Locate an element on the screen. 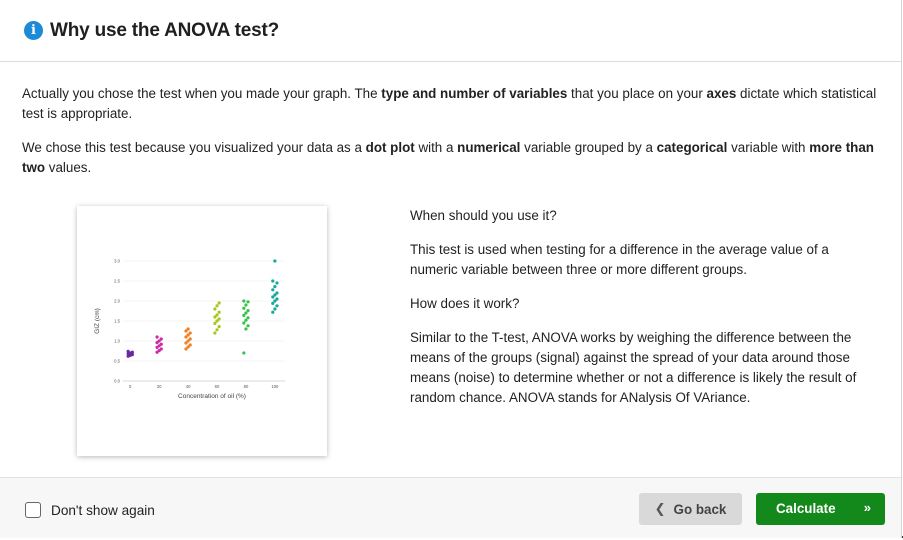 The image size is (903, 540). x-tick-label: 40 is located at coordinates (188, 386).